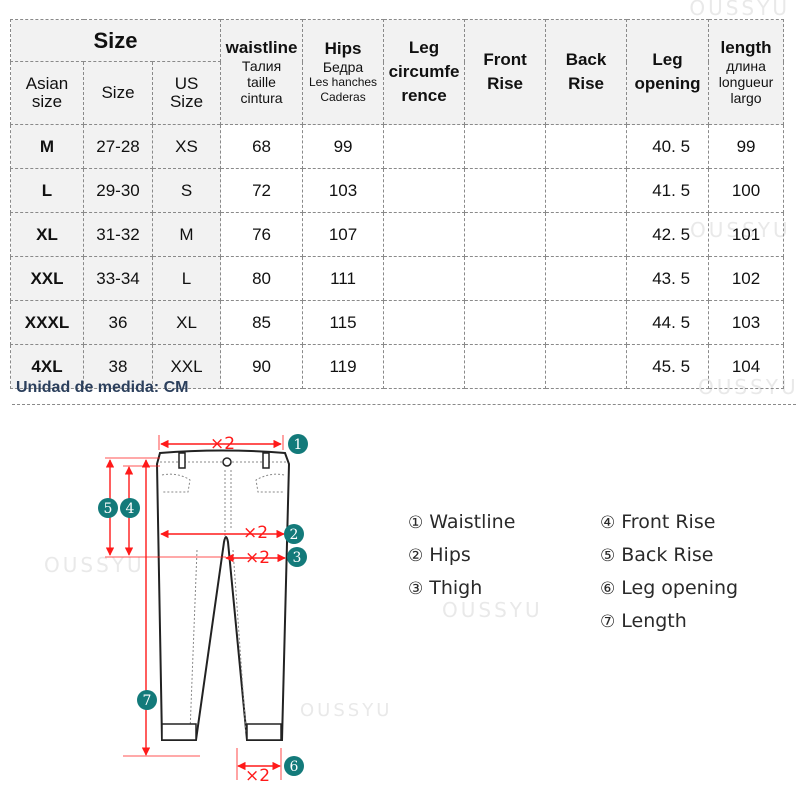  I want to click on legend-item: ④ Front Rise, so click(657, 522).